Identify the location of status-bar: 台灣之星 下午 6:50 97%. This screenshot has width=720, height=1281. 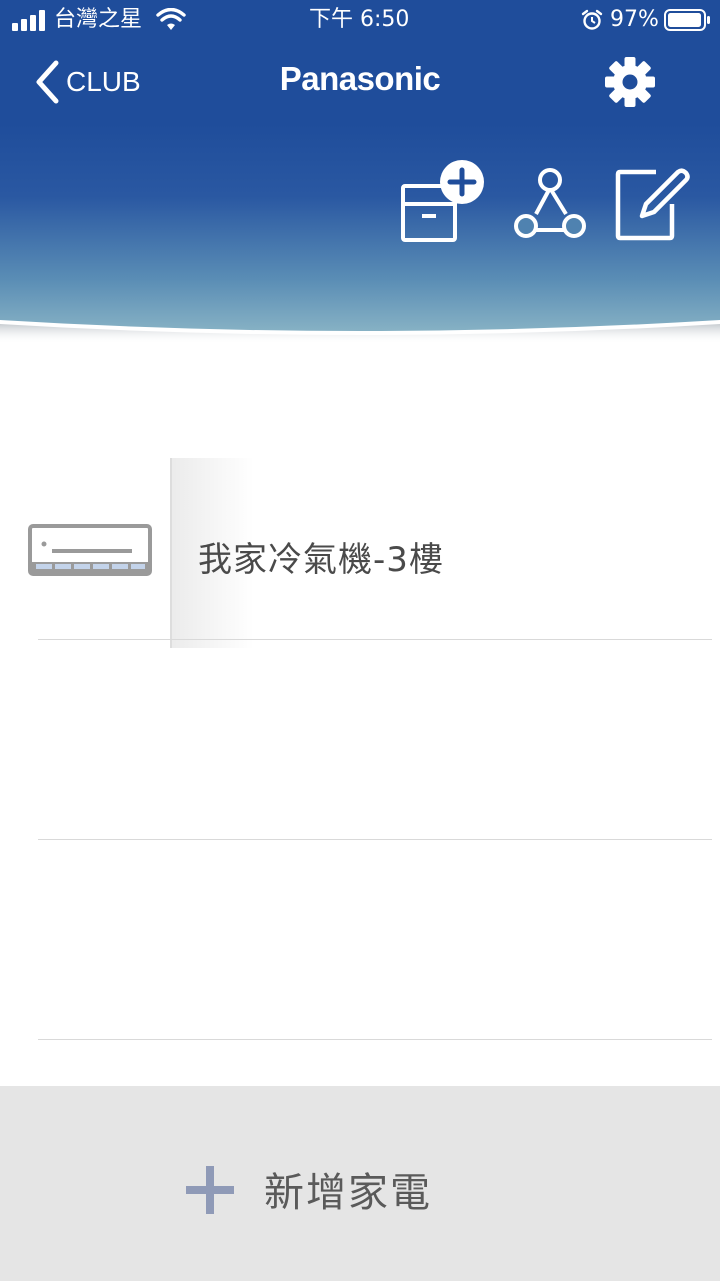
(360, 20).